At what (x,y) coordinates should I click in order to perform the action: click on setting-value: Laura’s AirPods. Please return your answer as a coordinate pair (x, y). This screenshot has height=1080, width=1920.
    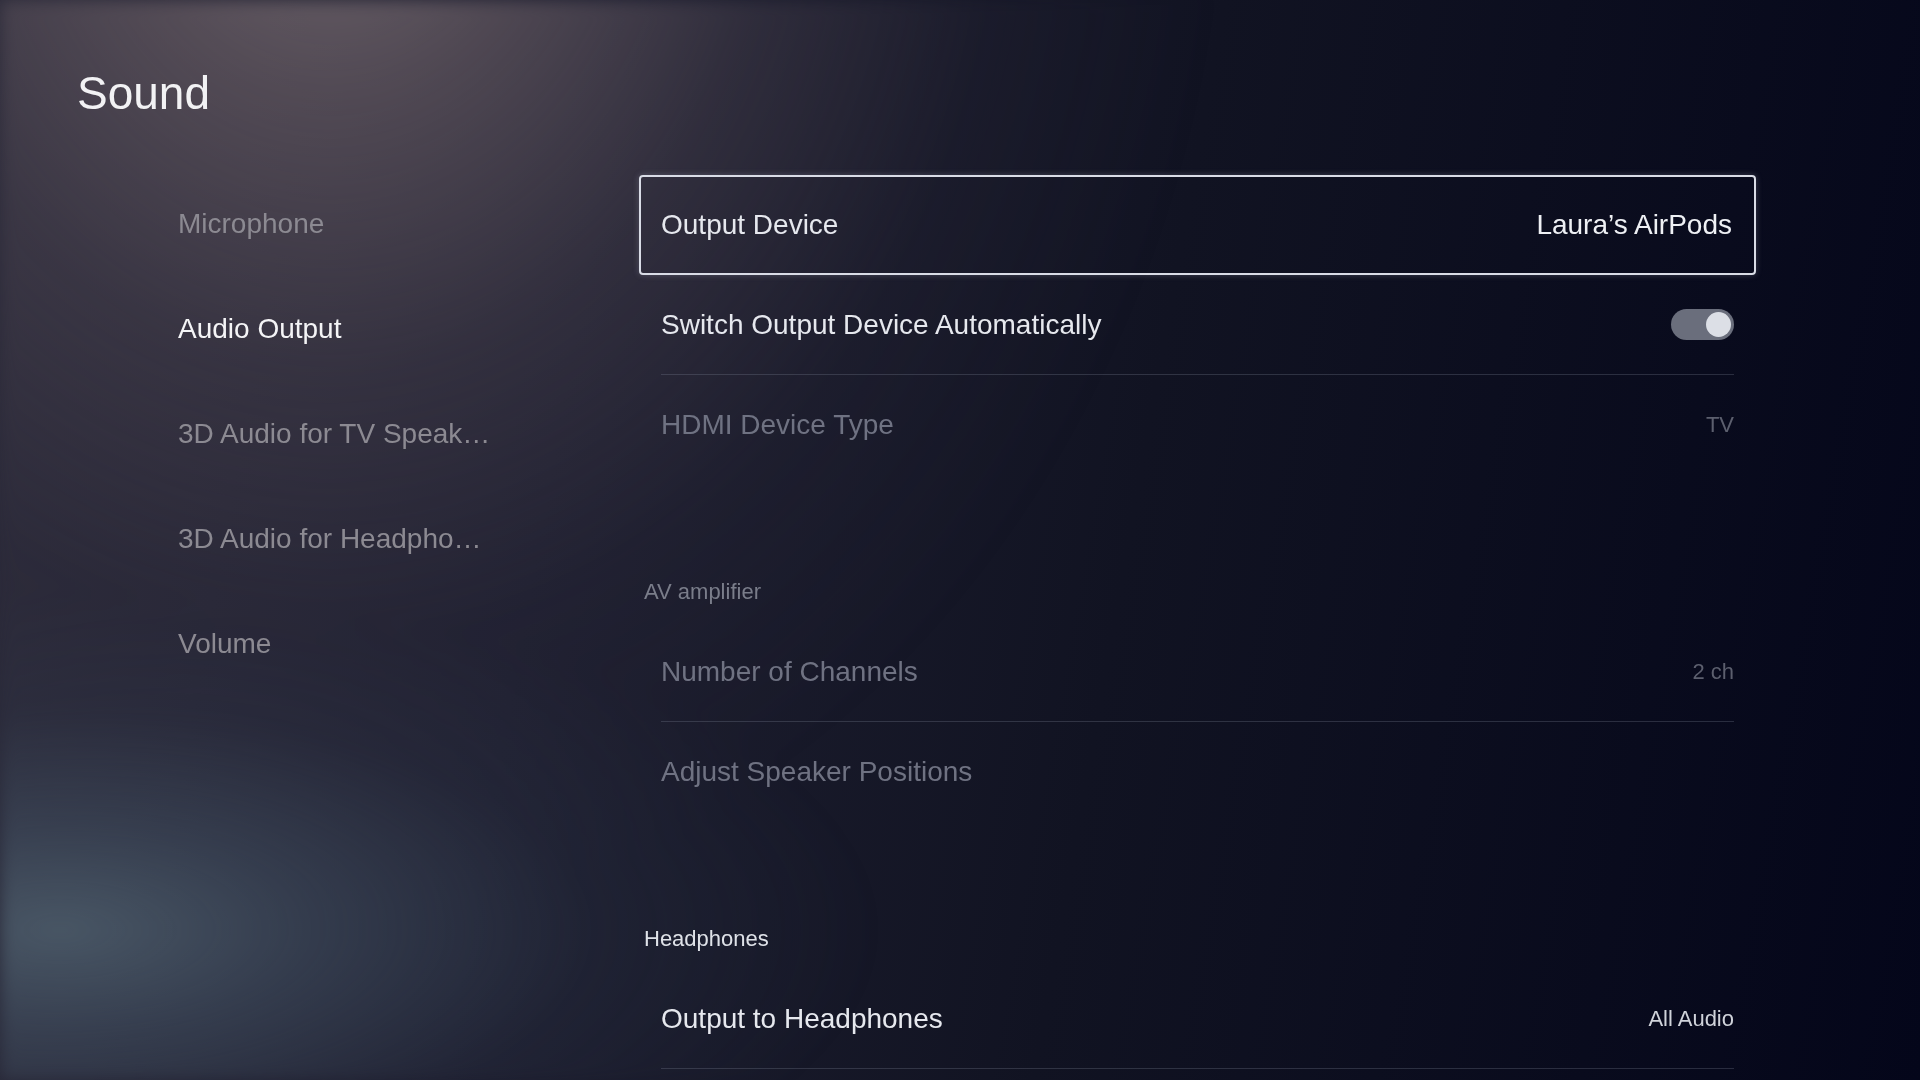
    Looking at the image, I should click on (1634, 225).